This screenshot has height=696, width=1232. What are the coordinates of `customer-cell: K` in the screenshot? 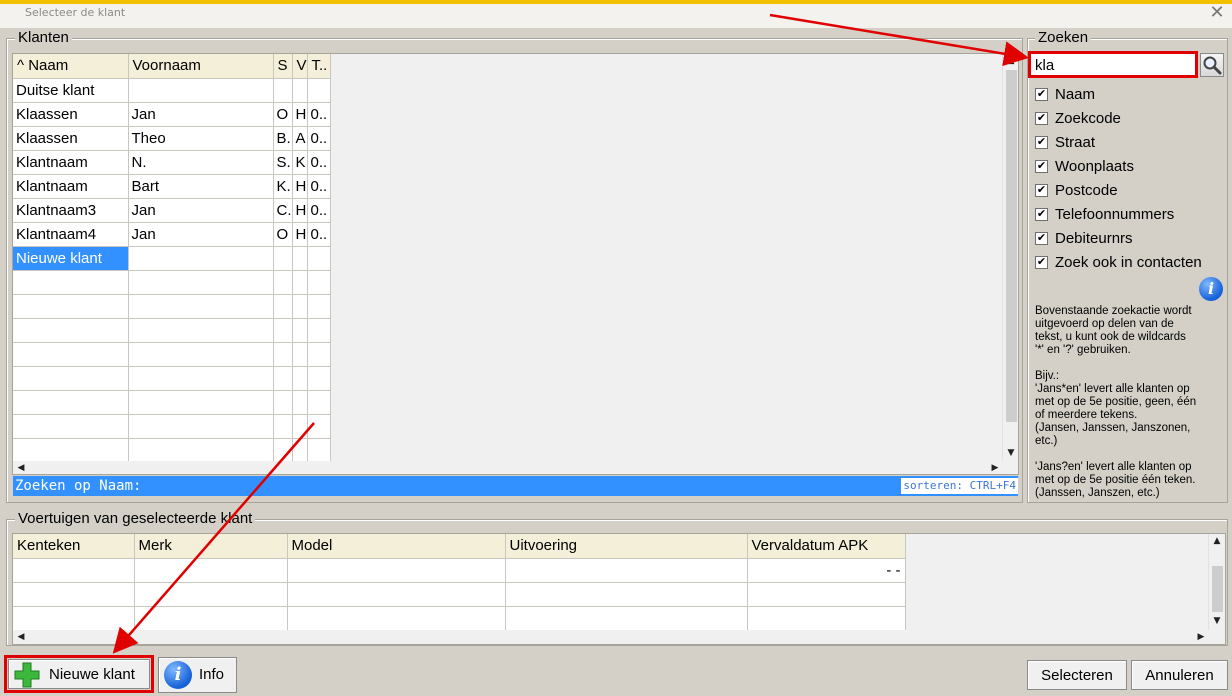 It's located at (300, 162).